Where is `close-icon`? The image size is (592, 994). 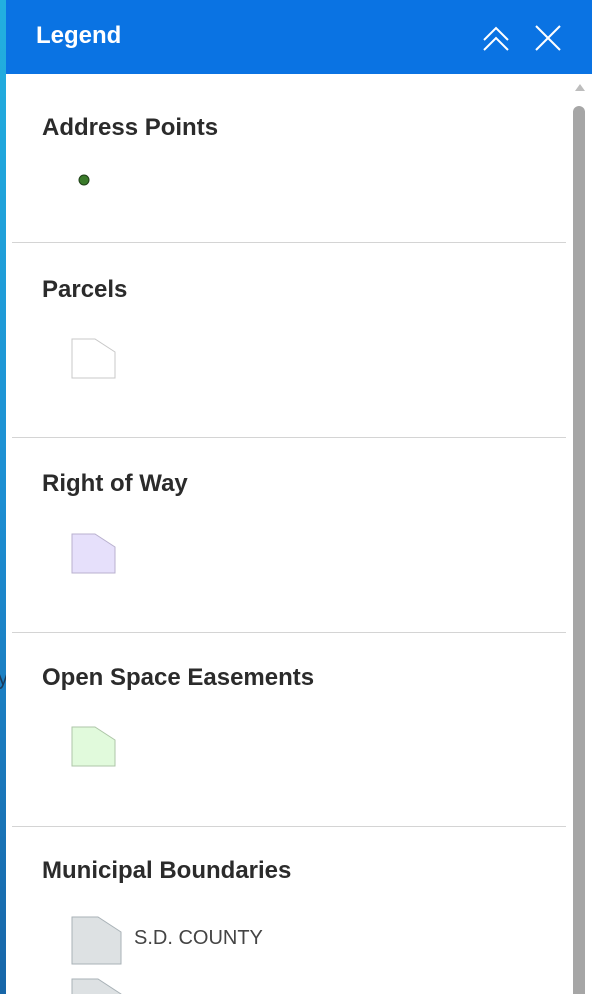
close-icon is located at coordinates (548, 38).